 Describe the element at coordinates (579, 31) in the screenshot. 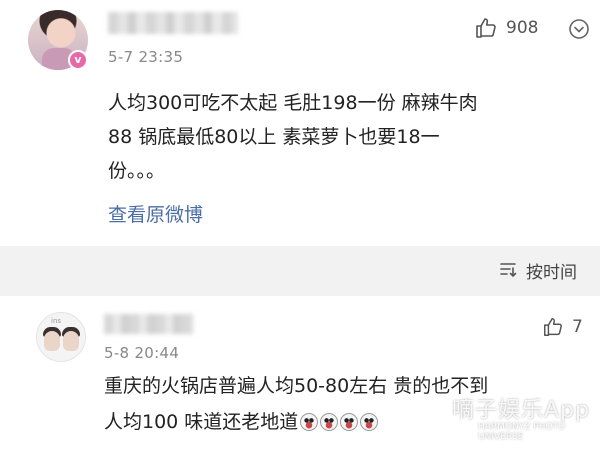

I see `more-options-icon` at that location.